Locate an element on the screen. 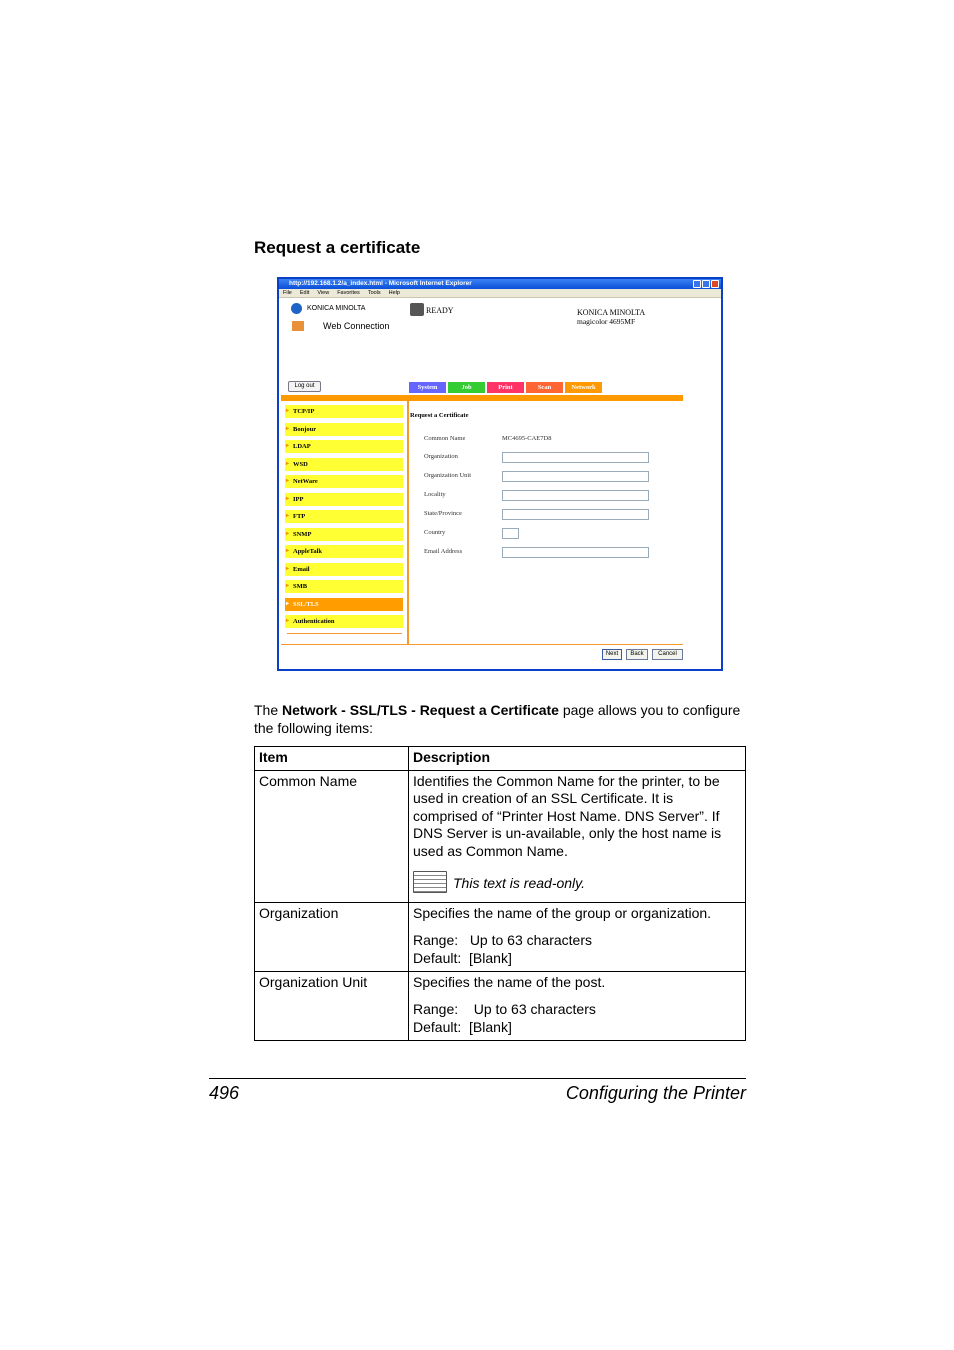  menu-view: View is located at coordinates (323, 293).